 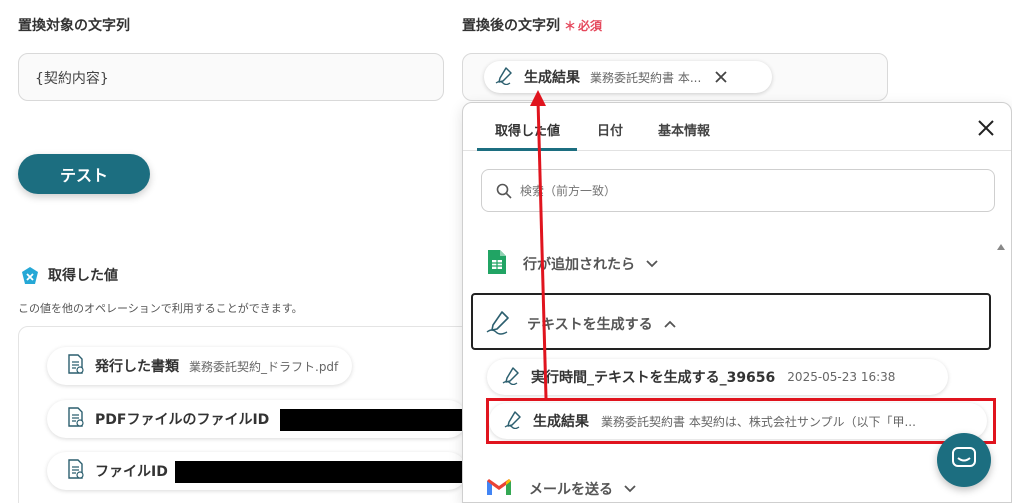 What do you see at coordinates (499, 489) in the screenshot?
I see `gmail-icon` at bounding box center [499, 489].